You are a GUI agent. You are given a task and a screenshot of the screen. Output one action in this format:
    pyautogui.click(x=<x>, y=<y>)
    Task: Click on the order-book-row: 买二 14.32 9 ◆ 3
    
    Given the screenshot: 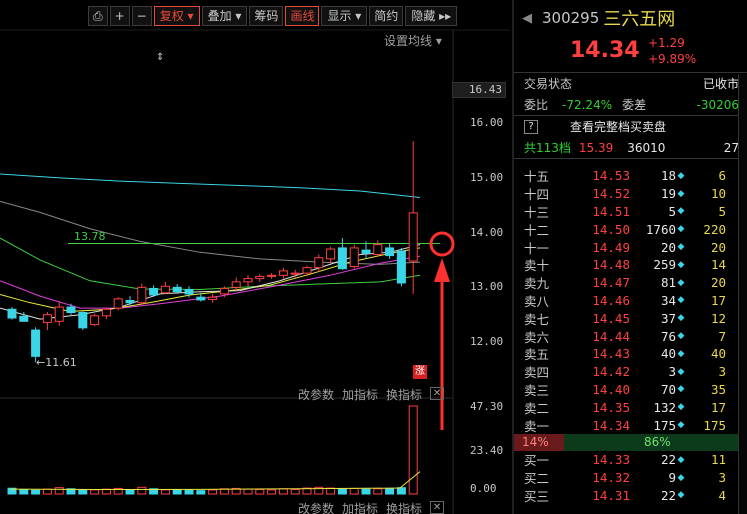 What is the action you would take?
    pyautogui.click(x=630, y=478)
    